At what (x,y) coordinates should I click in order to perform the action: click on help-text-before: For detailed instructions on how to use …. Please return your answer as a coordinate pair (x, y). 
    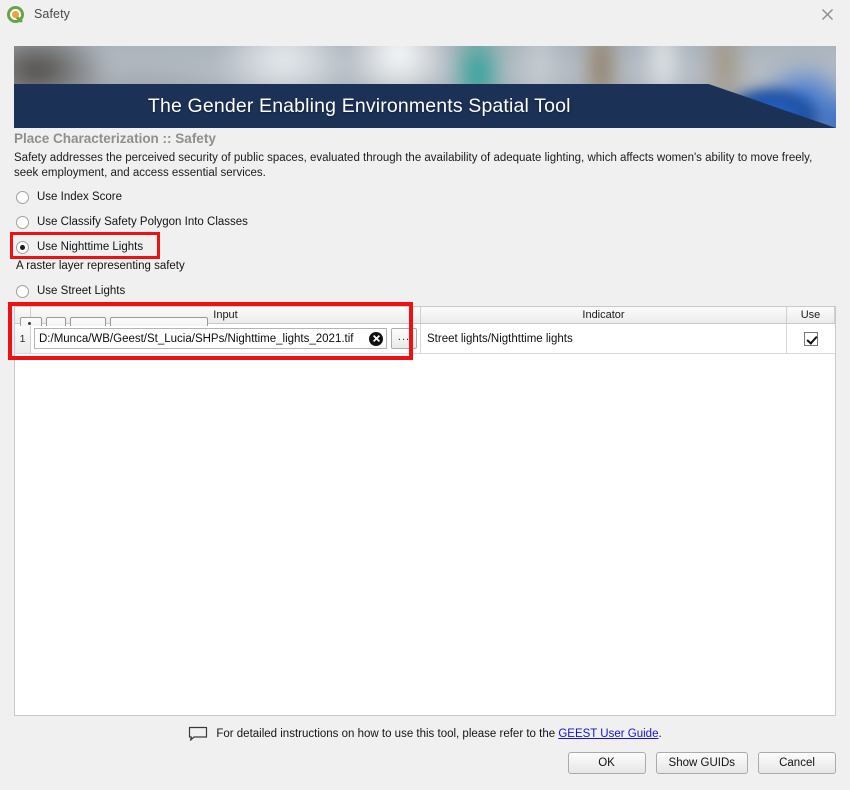
    Looking at the image, I should click on (387, 734).